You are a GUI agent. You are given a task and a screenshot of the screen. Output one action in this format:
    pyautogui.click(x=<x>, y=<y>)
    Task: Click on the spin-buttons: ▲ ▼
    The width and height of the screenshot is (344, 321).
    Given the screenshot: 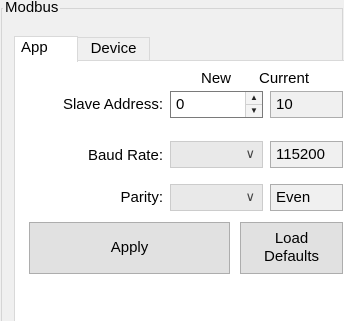 What is the action you would take?
    pyautogui.click(x=253, y=104)
    